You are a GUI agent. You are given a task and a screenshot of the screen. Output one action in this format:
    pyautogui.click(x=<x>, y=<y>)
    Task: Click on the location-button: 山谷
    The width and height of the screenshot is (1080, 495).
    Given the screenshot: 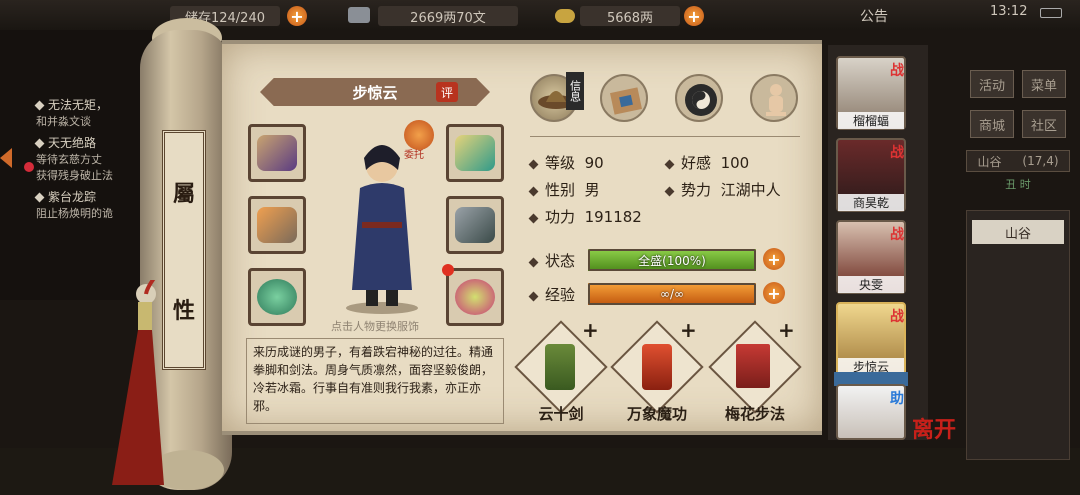 What is the action you would take?
    pyautogui.click(x=1018, y=232)
    